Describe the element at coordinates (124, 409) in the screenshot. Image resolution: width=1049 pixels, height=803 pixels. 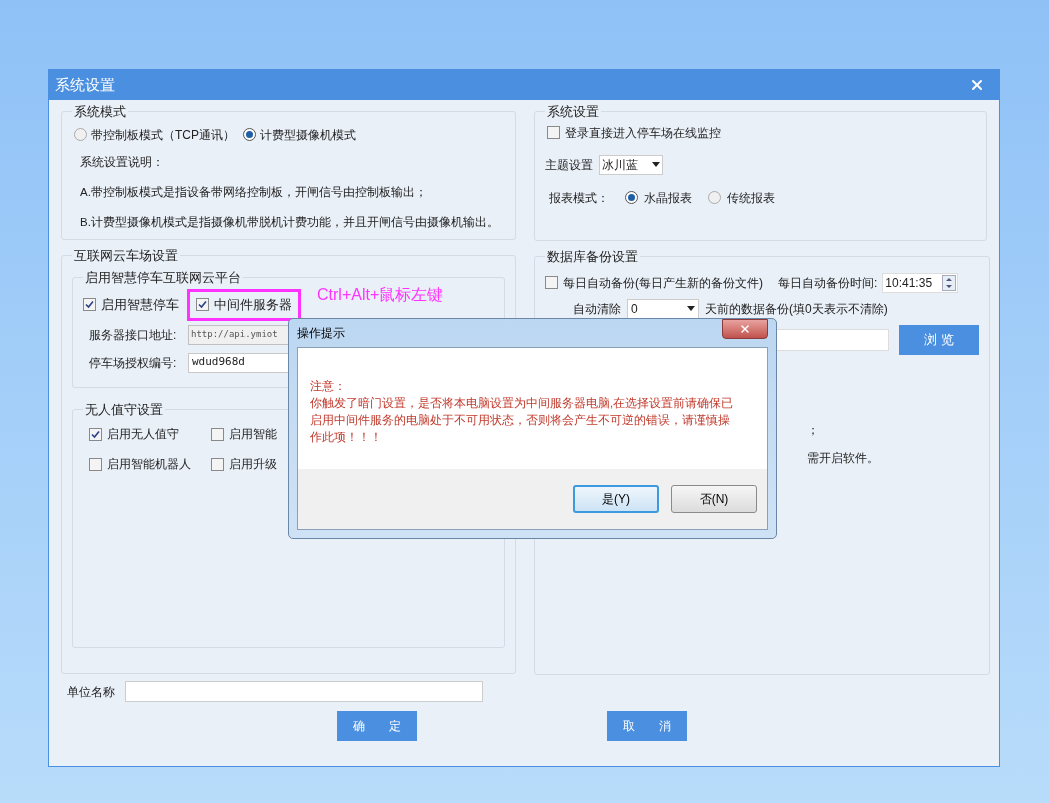
I see `group-title: 无人值守设置` at that location.